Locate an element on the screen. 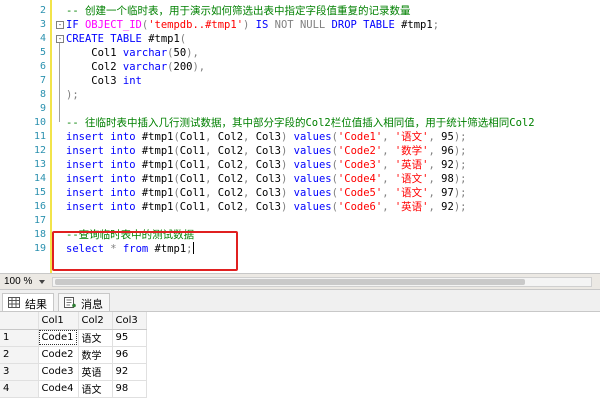 The image size is (600, 400). table-cell: 95 is located at coordinates (129, 338).